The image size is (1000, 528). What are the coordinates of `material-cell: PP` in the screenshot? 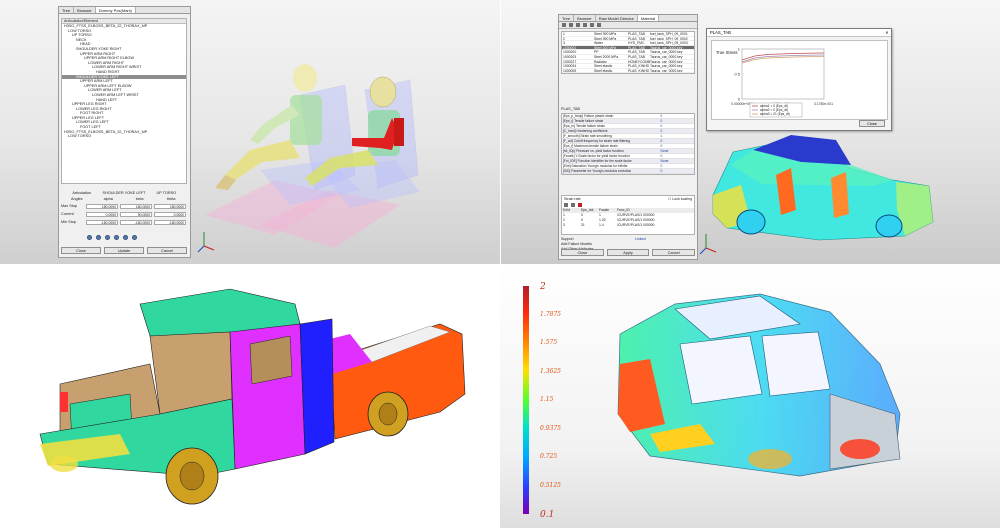 It's located at (596, 52).